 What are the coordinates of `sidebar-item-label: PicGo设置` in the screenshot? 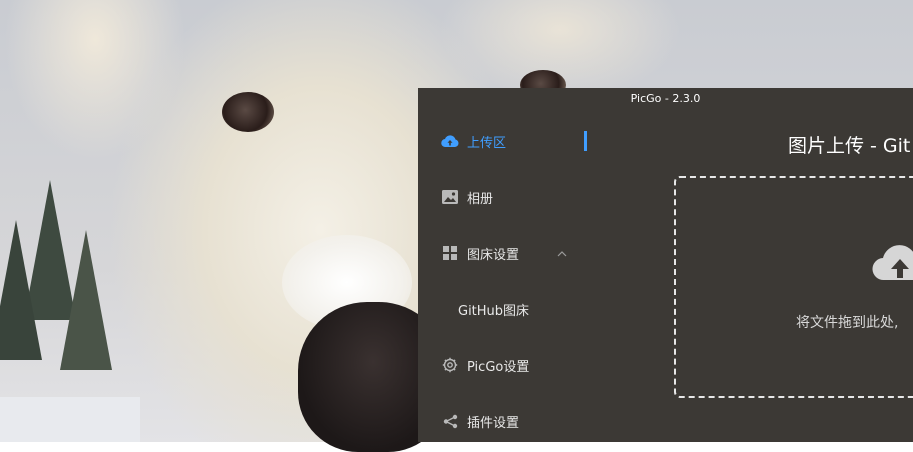 It's located at (498, 367).